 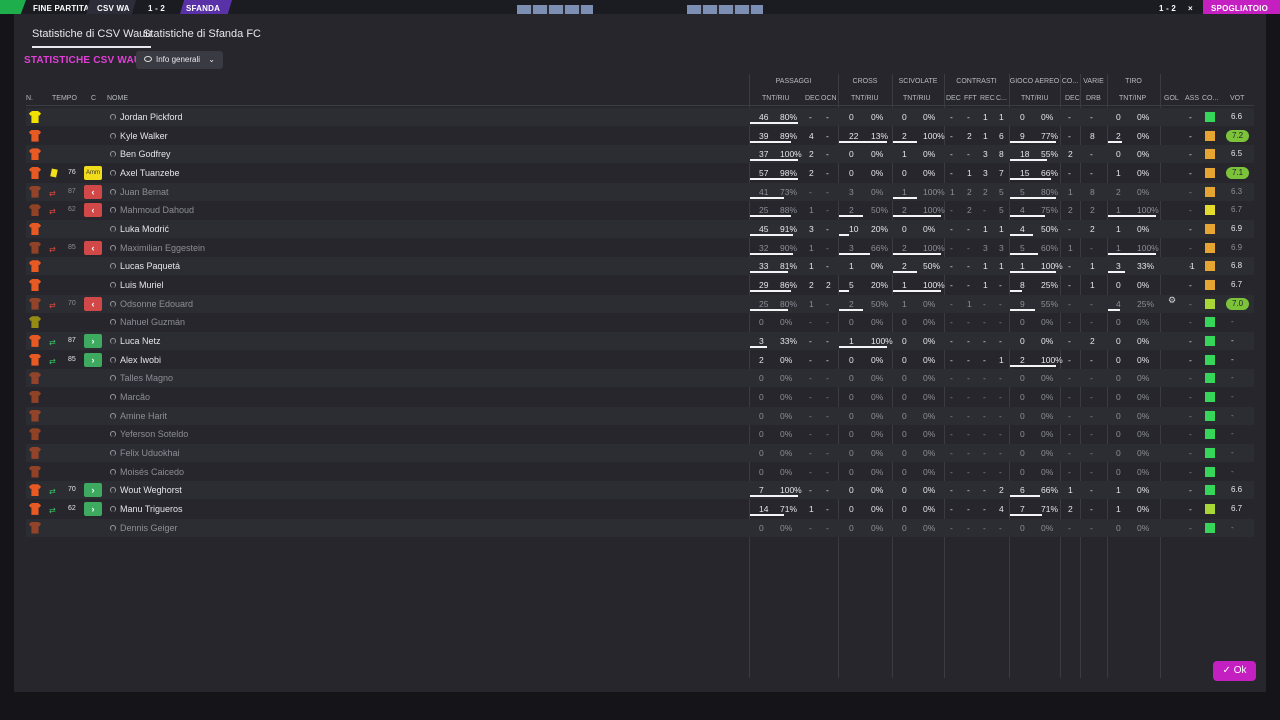 I want to click on table-row: Nahuel Guzmán 0 0% - - 0 0% 0 0% - - - - 0 0% - - 0 0% - -, so click(x=640, y=322).